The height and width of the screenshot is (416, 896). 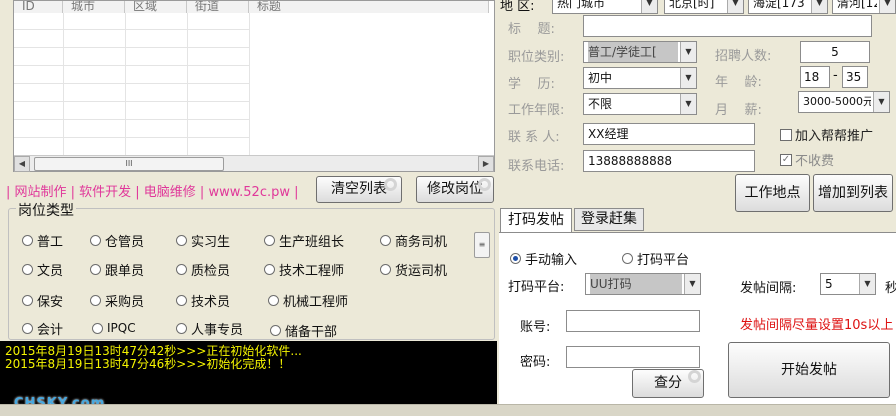 What do you see at coordinates (42, 328) in the screenshot?
I see `job-type-option: 会计` at bounding box center [42, 328].